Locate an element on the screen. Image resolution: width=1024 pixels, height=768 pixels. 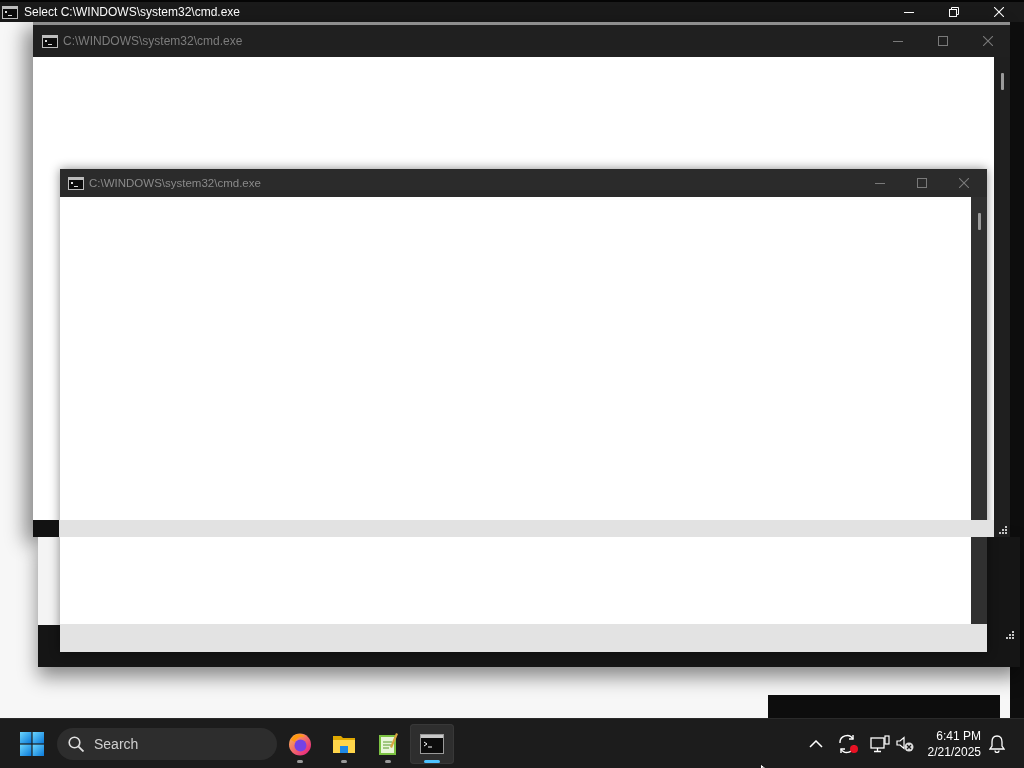
search-field: Search is located at coordinates (167, 743).